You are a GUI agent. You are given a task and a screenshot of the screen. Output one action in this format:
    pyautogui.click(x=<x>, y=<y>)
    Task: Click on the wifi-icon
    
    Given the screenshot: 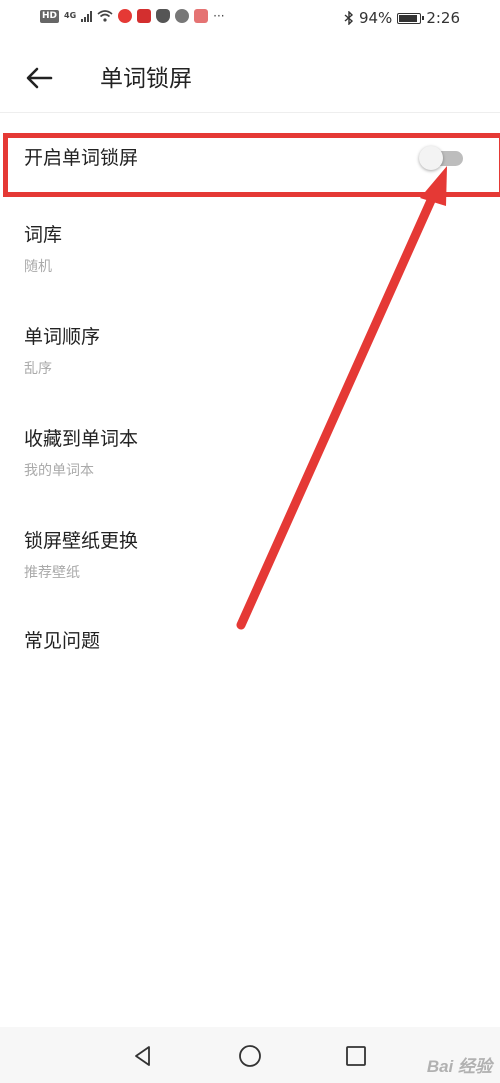 What is the action you would take?
    pyautogui.click(x=105, y=16)
    